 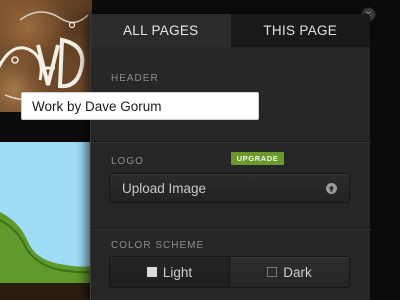 What do you see at coordinates (127, 161) in the screenshot?
I see `logo-section-label: LOGO` at bounding box center [127, 161].